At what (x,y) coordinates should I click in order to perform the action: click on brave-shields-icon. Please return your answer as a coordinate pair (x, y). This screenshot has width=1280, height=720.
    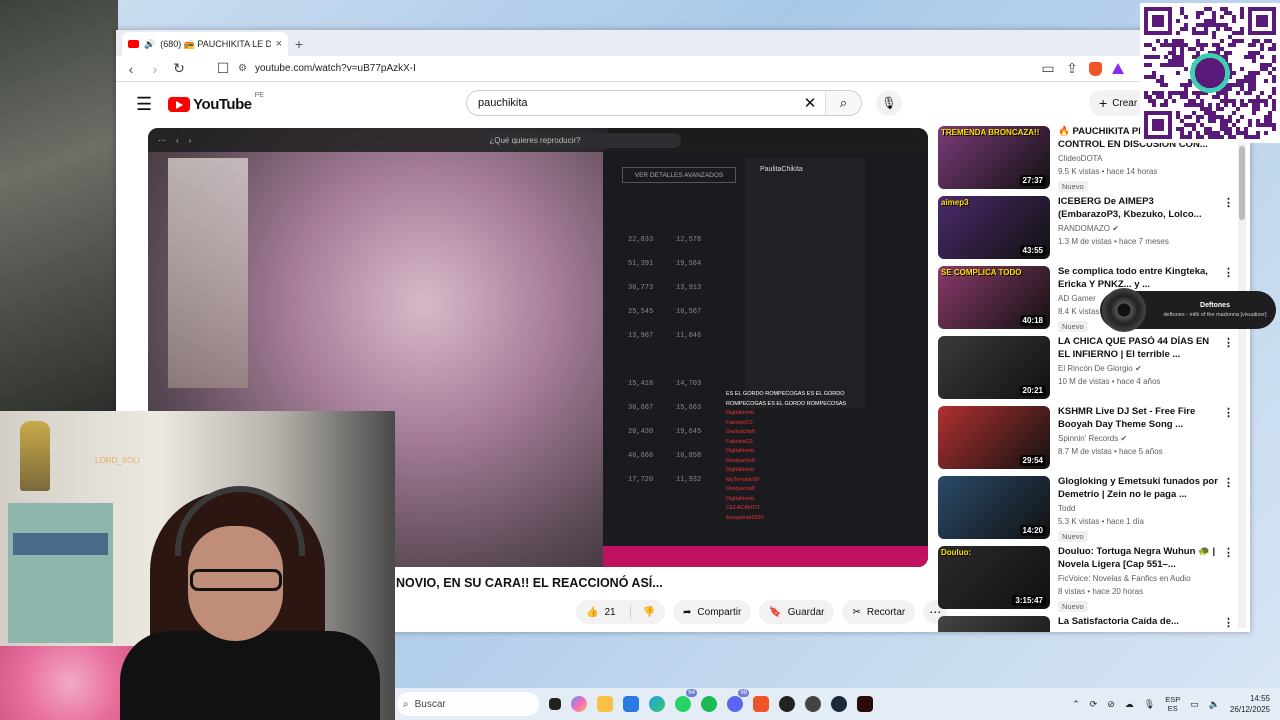
    Looking at the image, I should click on (1095, 68).